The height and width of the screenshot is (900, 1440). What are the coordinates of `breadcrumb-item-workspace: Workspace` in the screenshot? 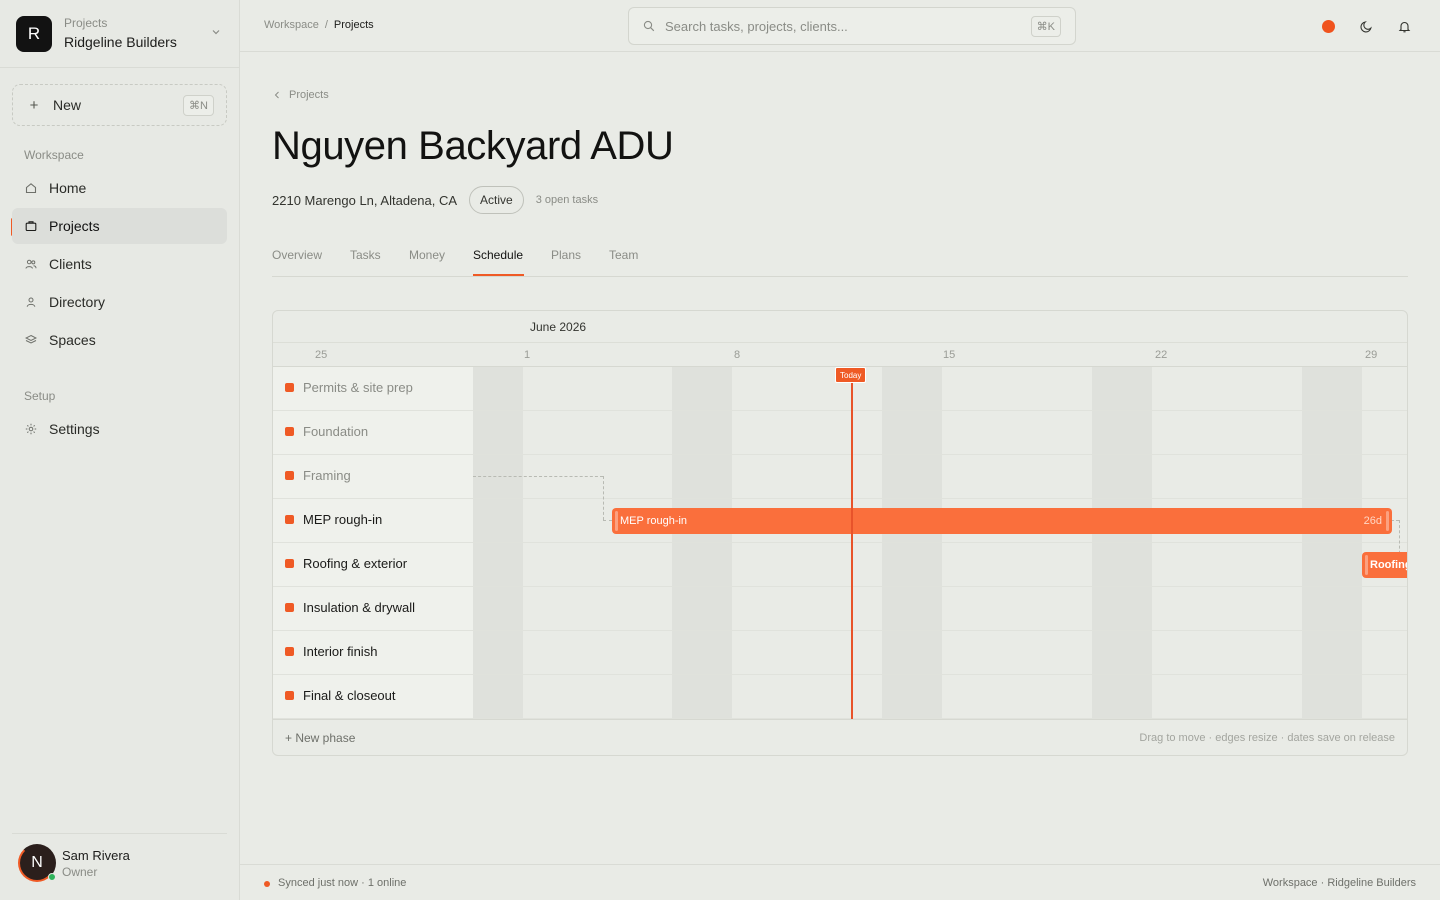 It's located at (291, 25).